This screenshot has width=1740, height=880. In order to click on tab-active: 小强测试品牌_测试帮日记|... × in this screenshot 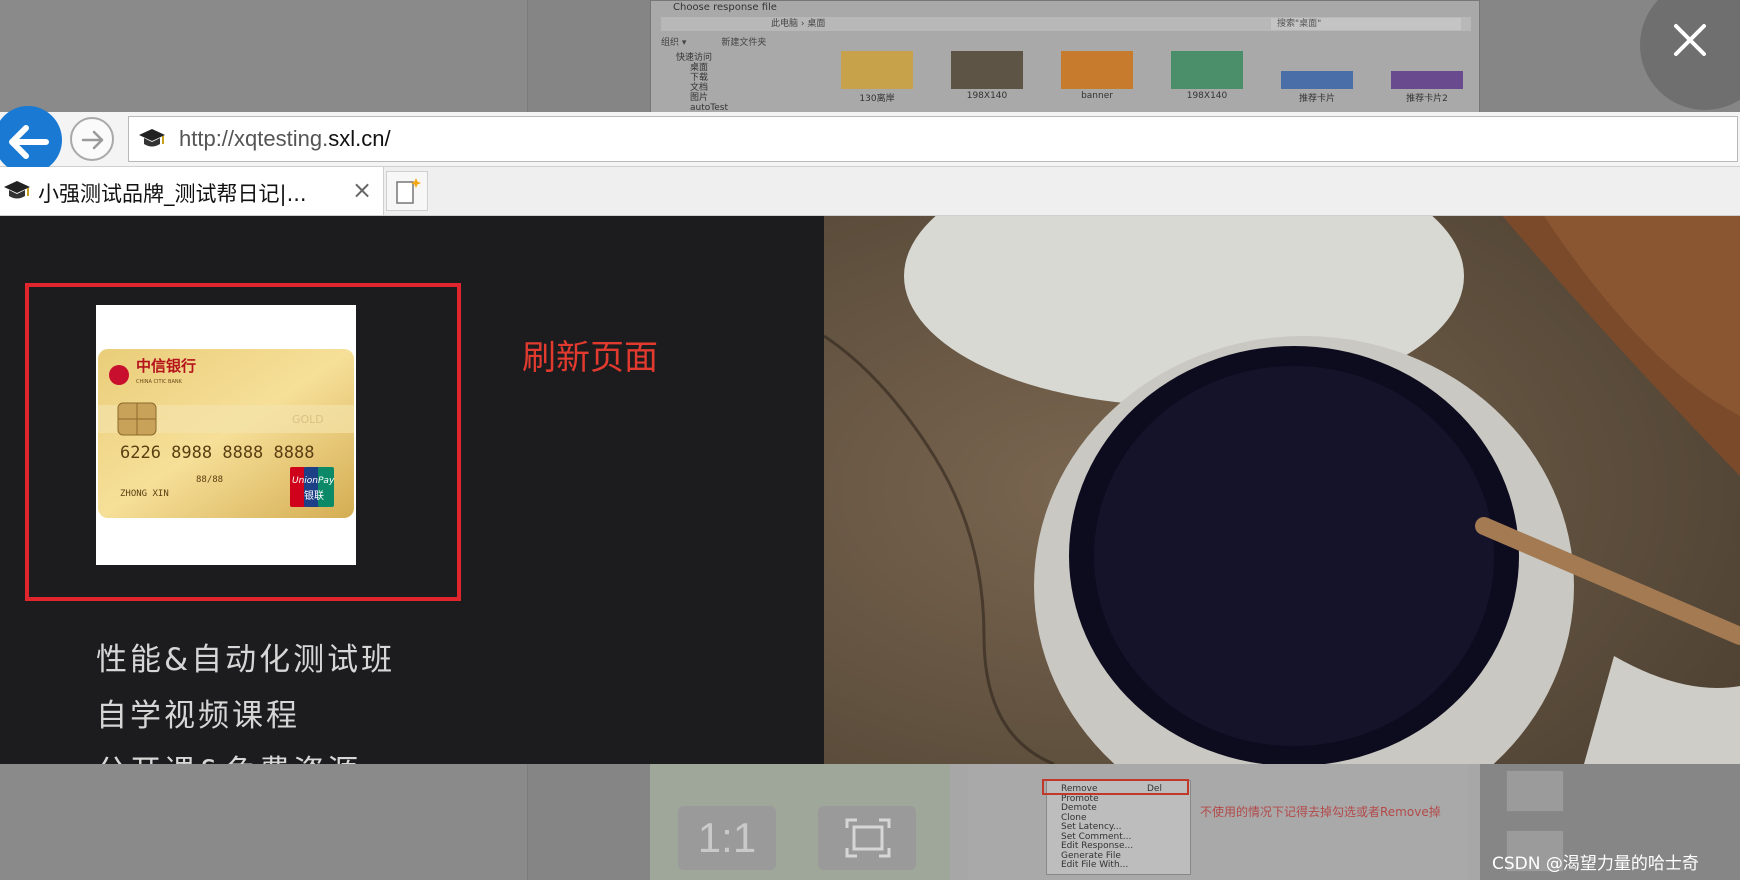, I will do `click(192, 191)`.